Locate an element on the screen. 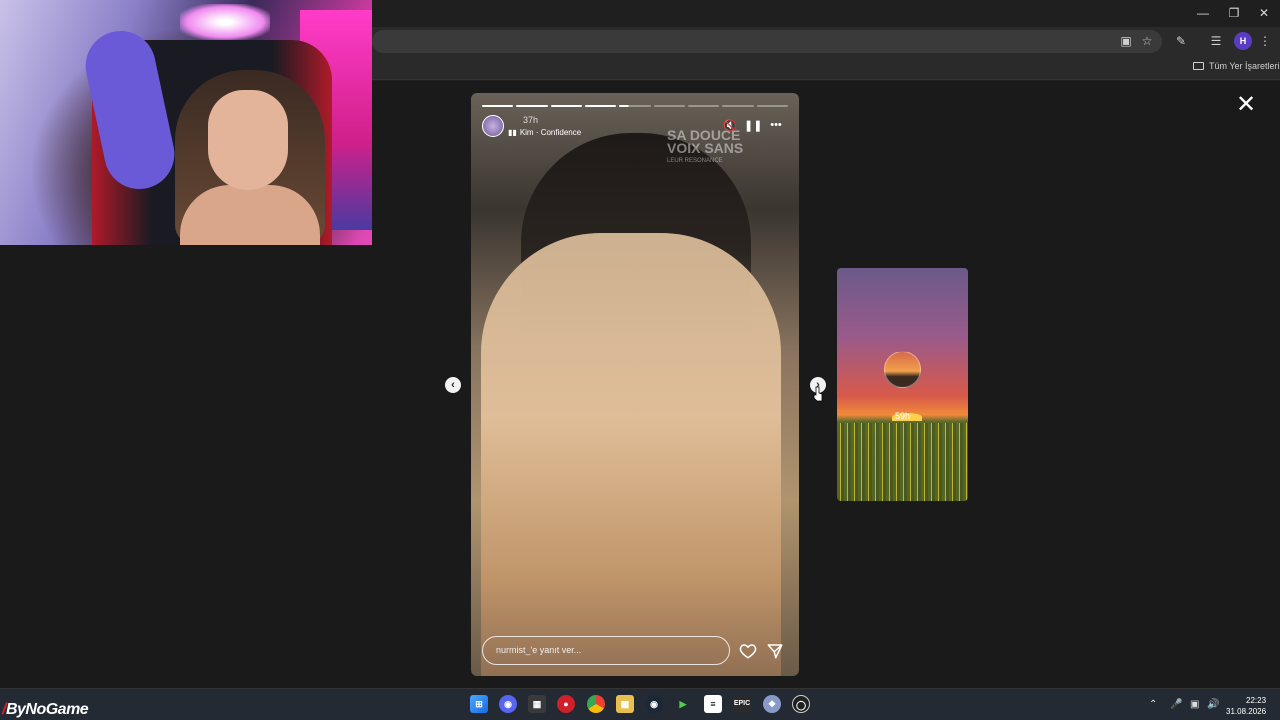 Image resolution: width=1280 pixels, height=720 pixels. file-manager-icon: ▦ is located at coordinates (625, 704).